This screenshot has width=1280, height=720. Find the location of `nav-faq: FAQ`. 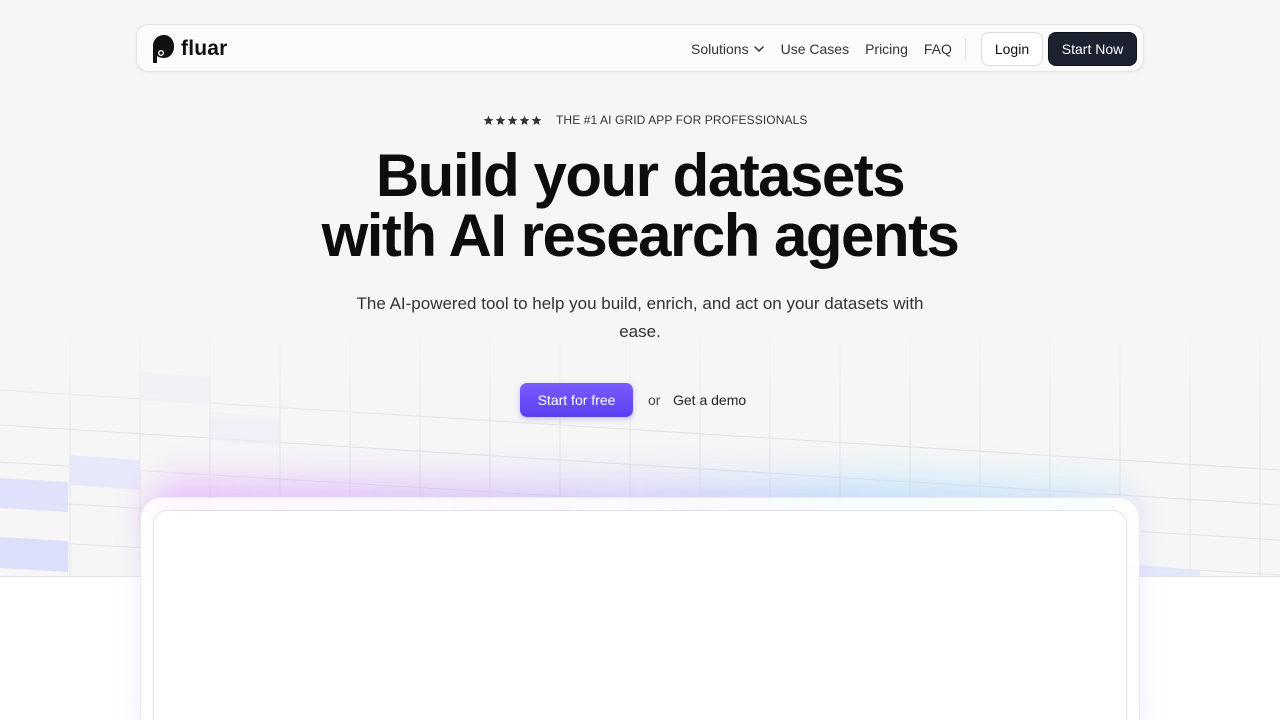

nav-faq: FAQ is located at coordinates (938, 49).